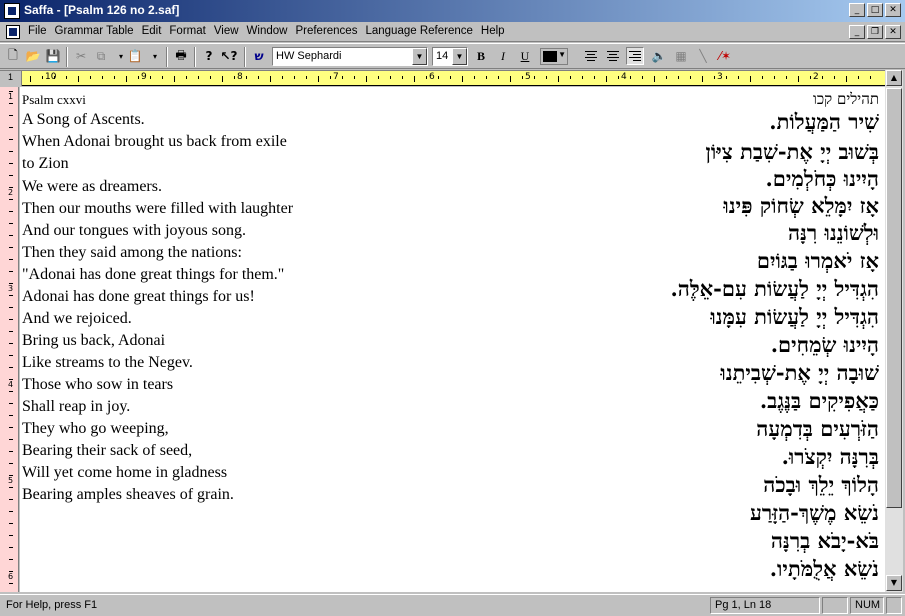 The image size is (905, 616). What do you see at coordinates (894, 583) in the screenshot?
I see `scroll-down-icon: ▼` at bounding box center [894, 583].